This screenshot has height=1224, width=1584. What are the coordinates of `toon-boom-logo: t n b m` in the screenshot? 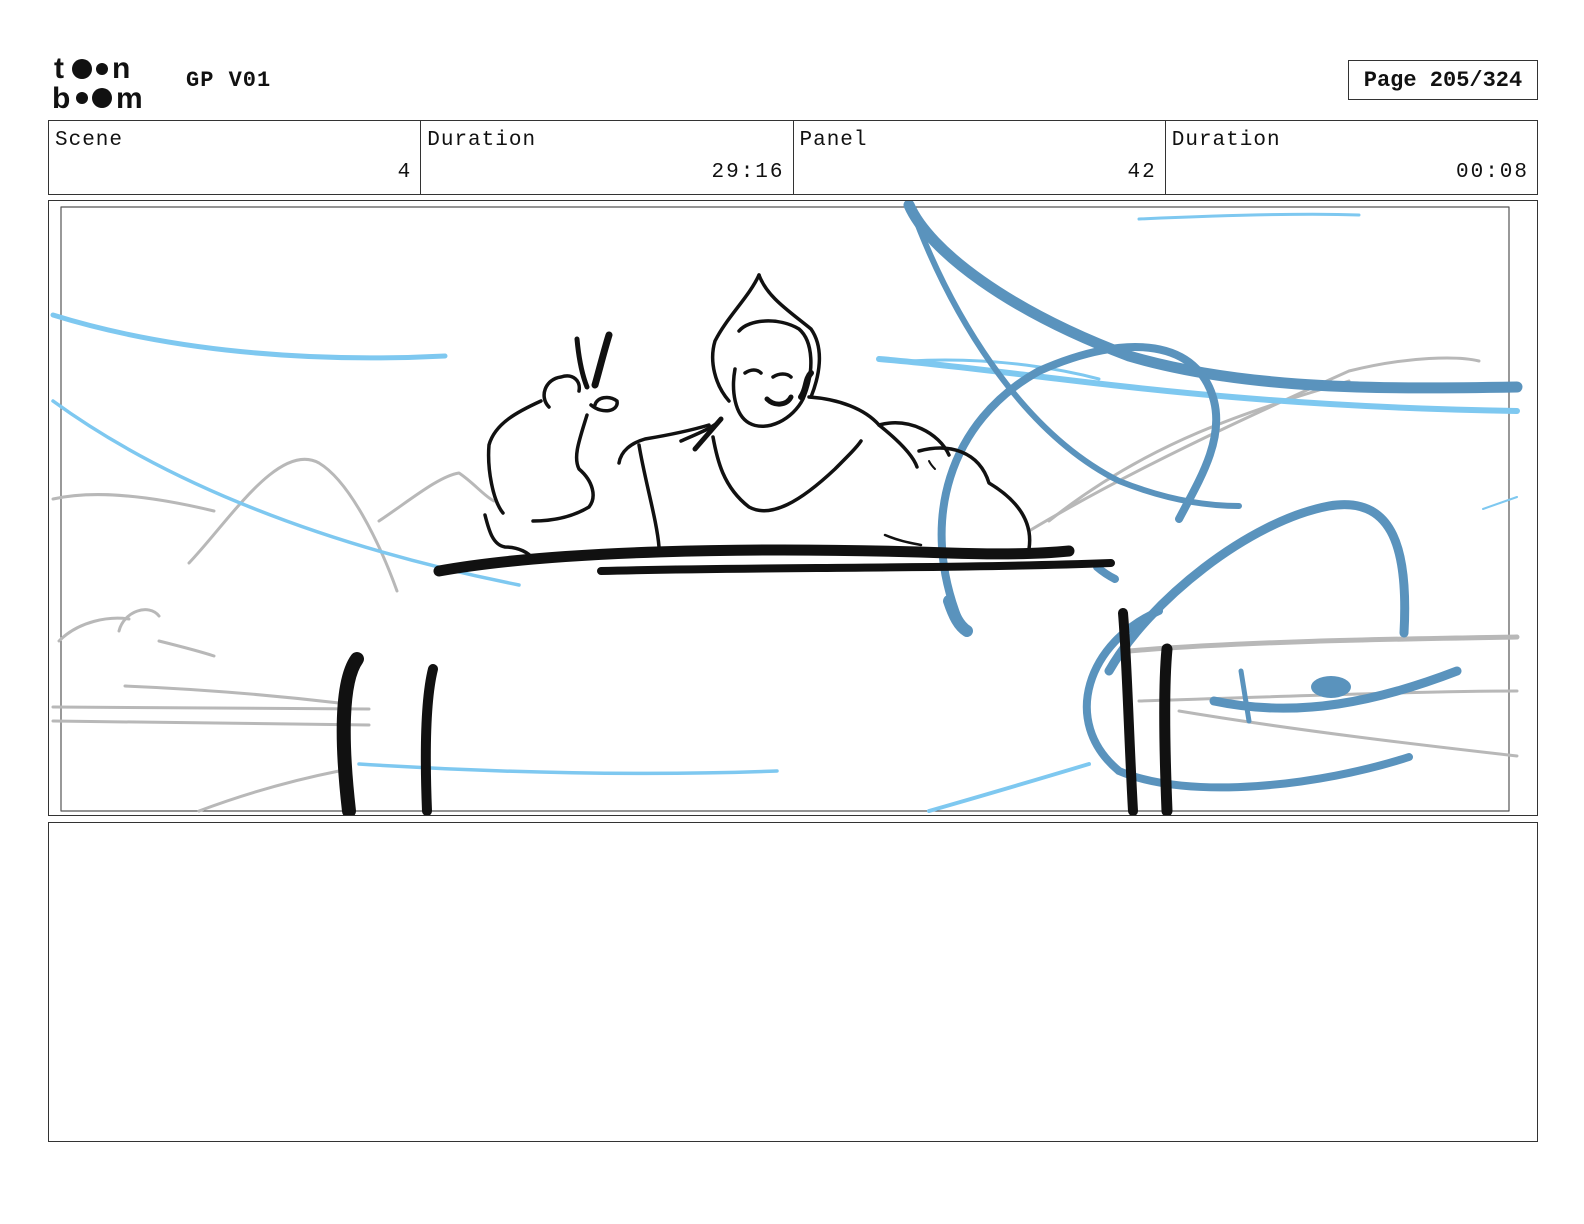 It's located at (108, 83).